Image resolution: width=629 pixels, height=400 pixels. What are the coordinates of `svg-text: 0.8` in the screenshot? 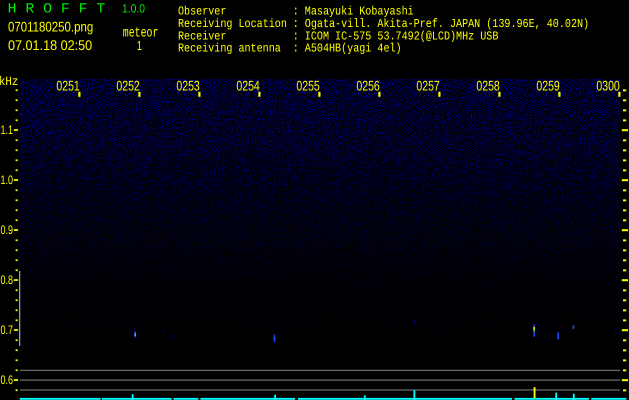 It's located at (7, 280).